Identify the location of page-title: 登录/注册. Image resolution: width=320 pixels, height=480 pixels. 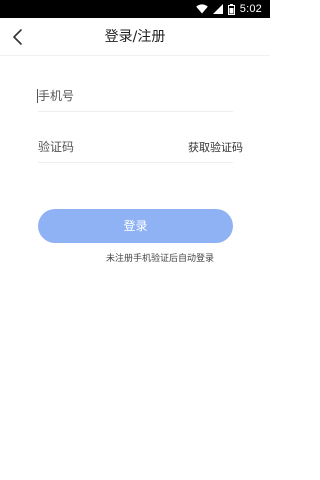
(135, 37).